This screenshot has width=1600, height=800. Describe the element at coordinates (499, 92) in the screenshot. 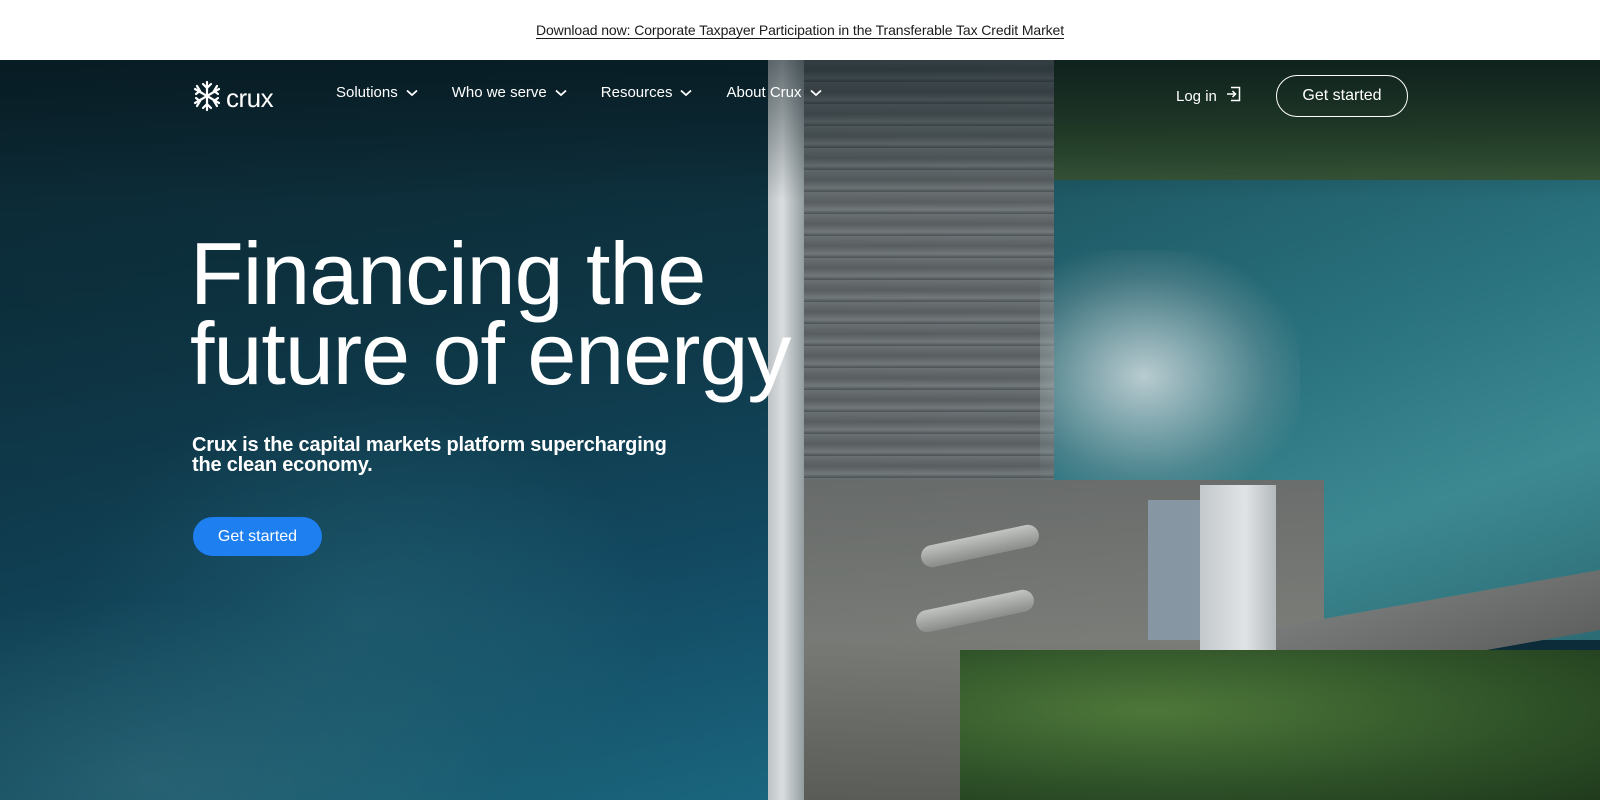

I see `nav-item-label: Who we serve` at that location.